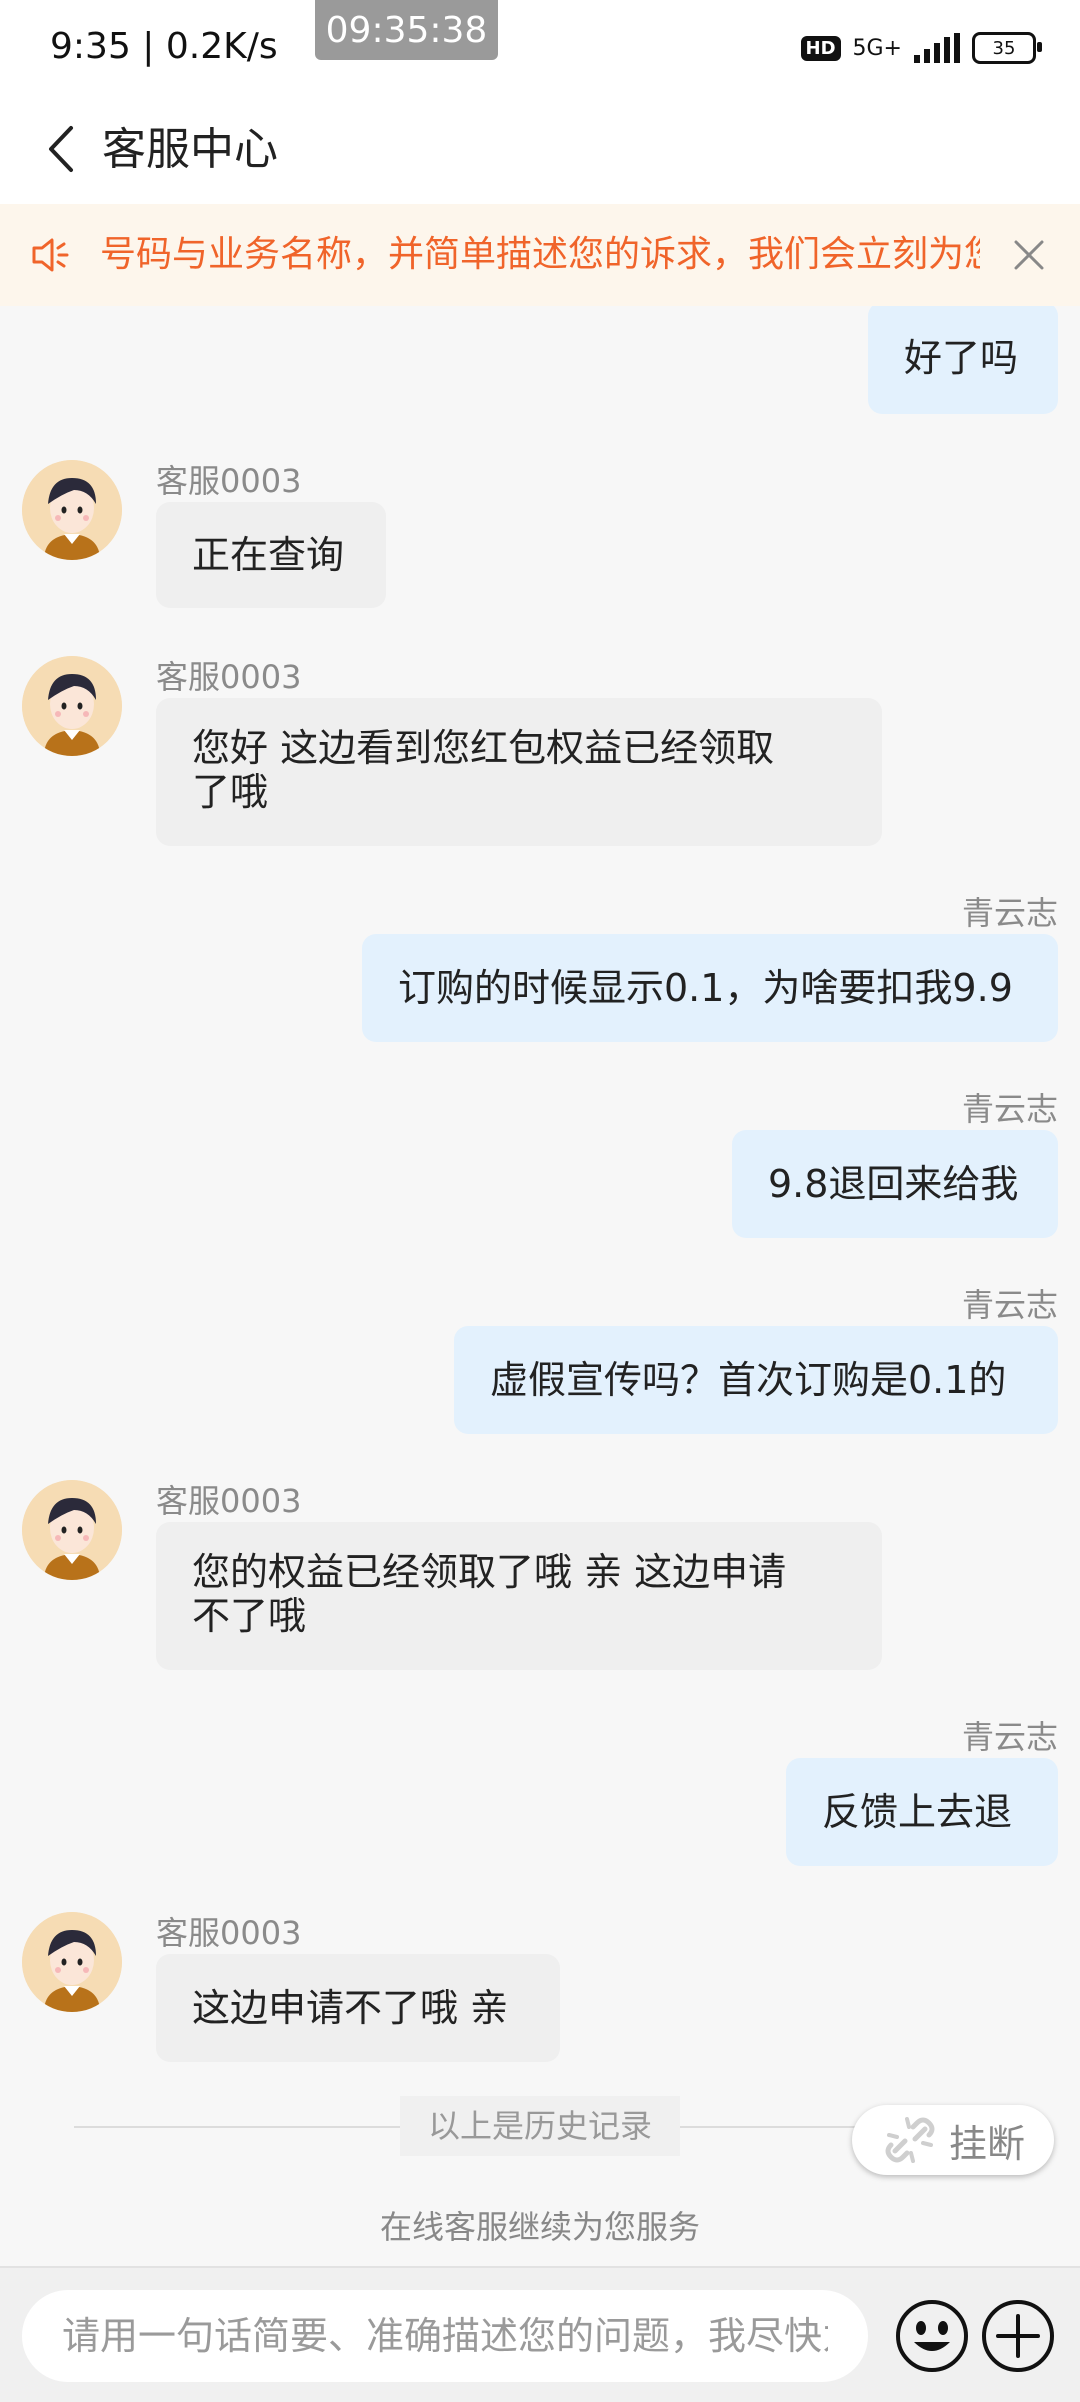  I want to click on message-text-line: 了哦, so click(230, 792).